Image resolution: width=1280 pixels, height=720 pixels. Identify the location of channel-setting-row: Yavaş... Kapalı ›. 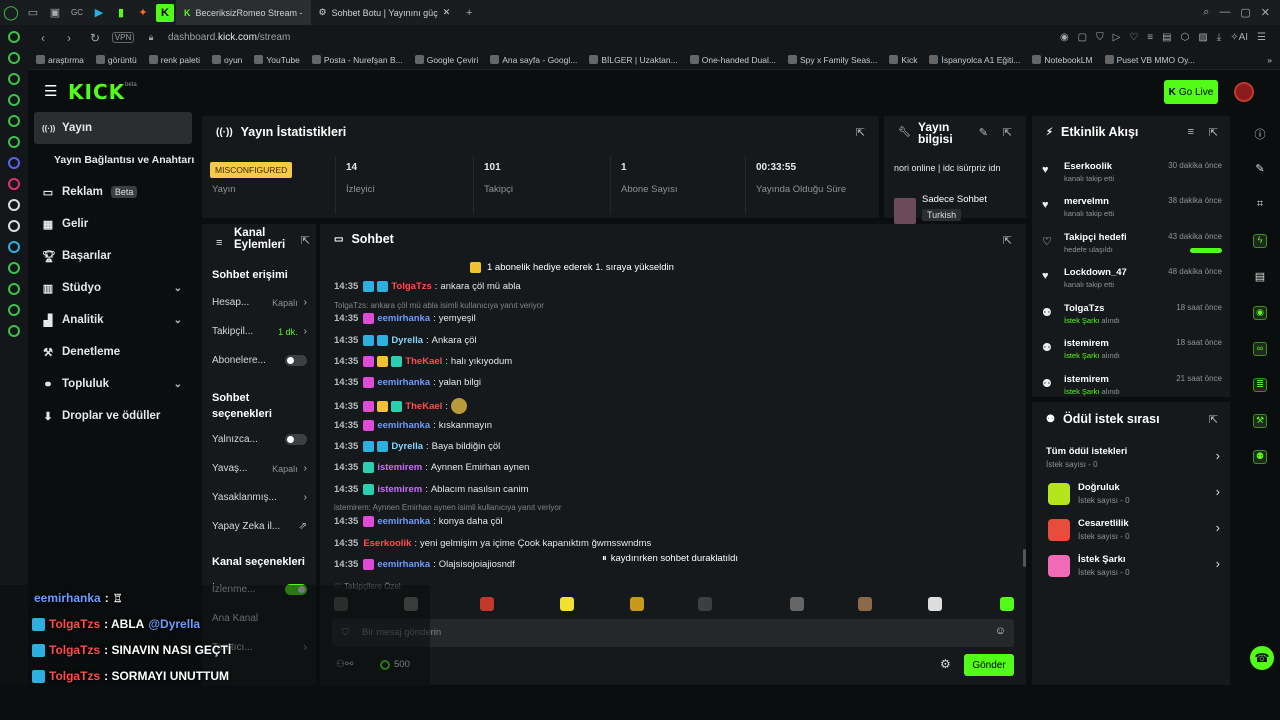
(259, 468).